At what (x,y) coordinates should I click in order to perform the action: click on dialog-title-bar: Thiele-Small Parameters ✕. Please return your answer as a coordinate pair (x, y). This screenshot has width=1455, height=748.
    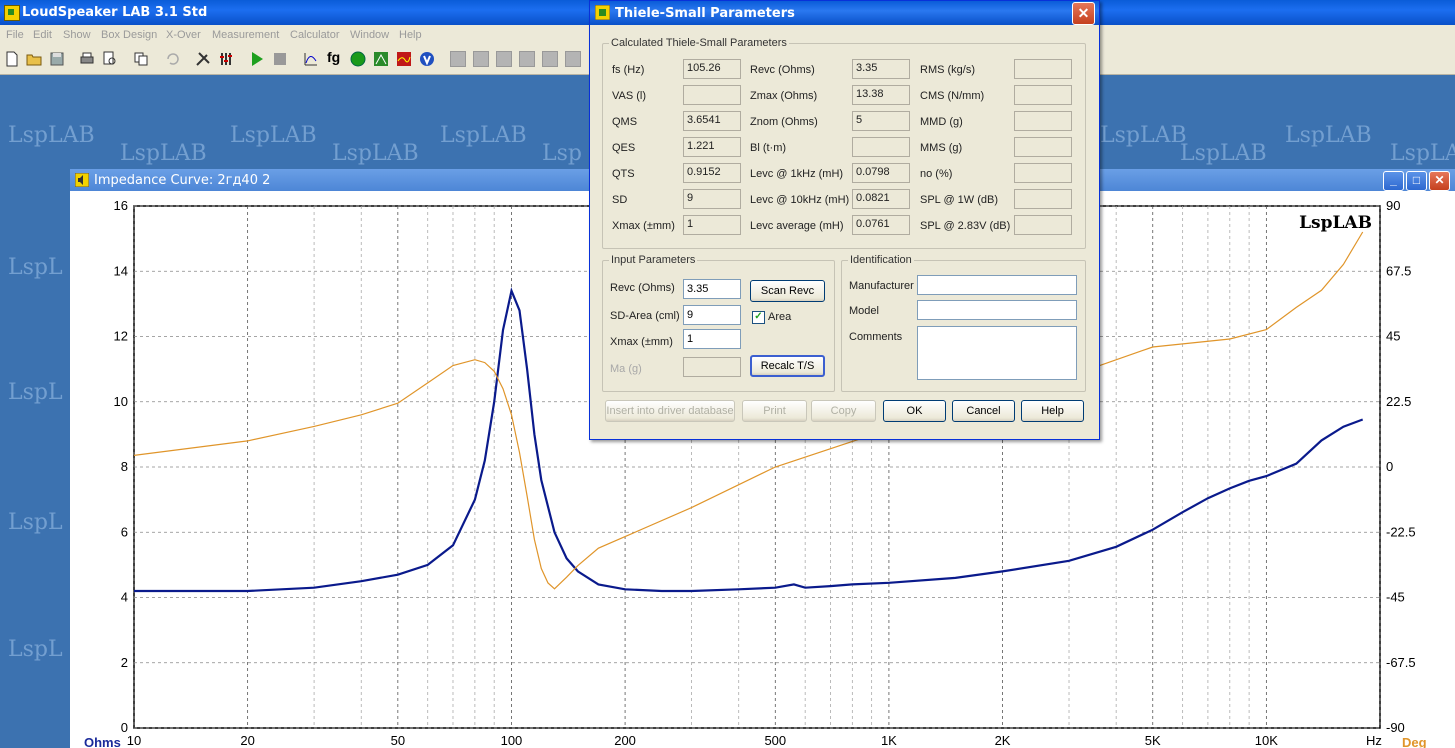
    Looking at the image, I should click on (844, 13).